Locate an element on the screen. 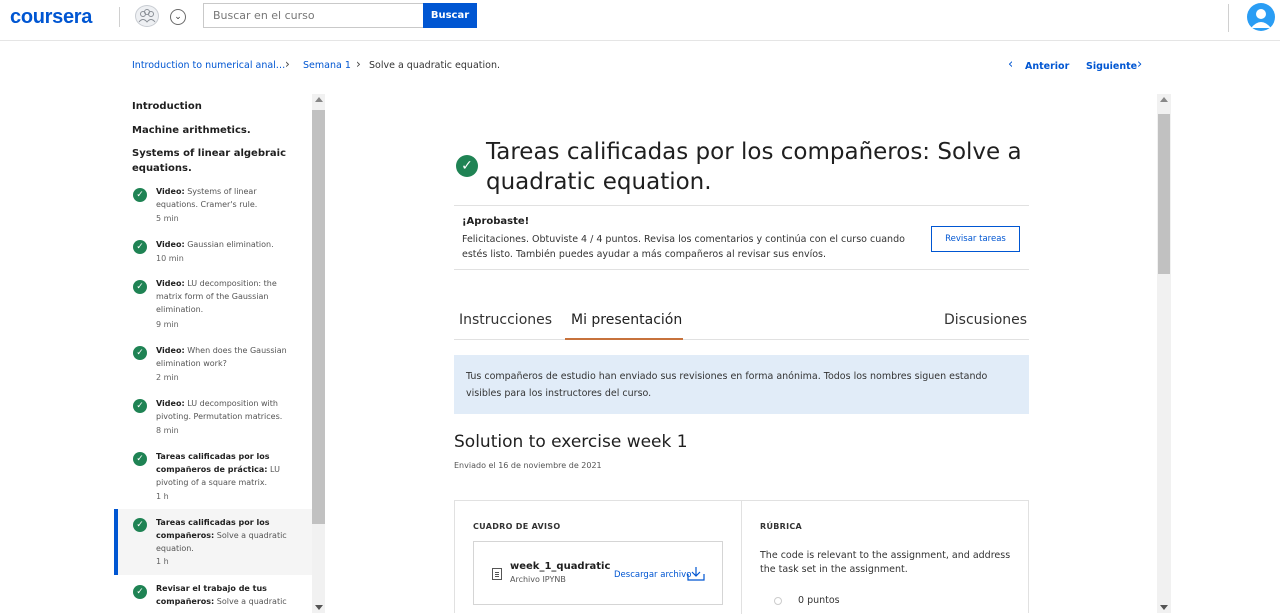 The image size is (1280, 614). sidebar-scrollbar is located at coordinates (318, 353).